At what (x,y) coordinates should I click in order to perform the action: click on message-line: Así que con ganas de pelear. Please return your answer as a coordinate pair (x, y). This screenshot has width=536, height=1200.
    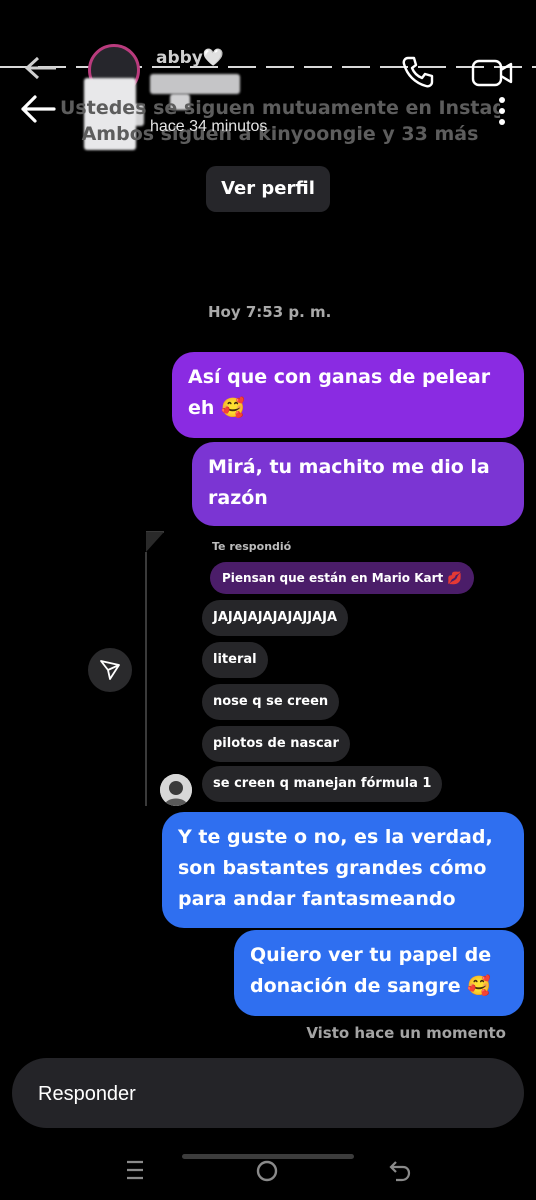
    Looking at the image, I should click on (339, 377).